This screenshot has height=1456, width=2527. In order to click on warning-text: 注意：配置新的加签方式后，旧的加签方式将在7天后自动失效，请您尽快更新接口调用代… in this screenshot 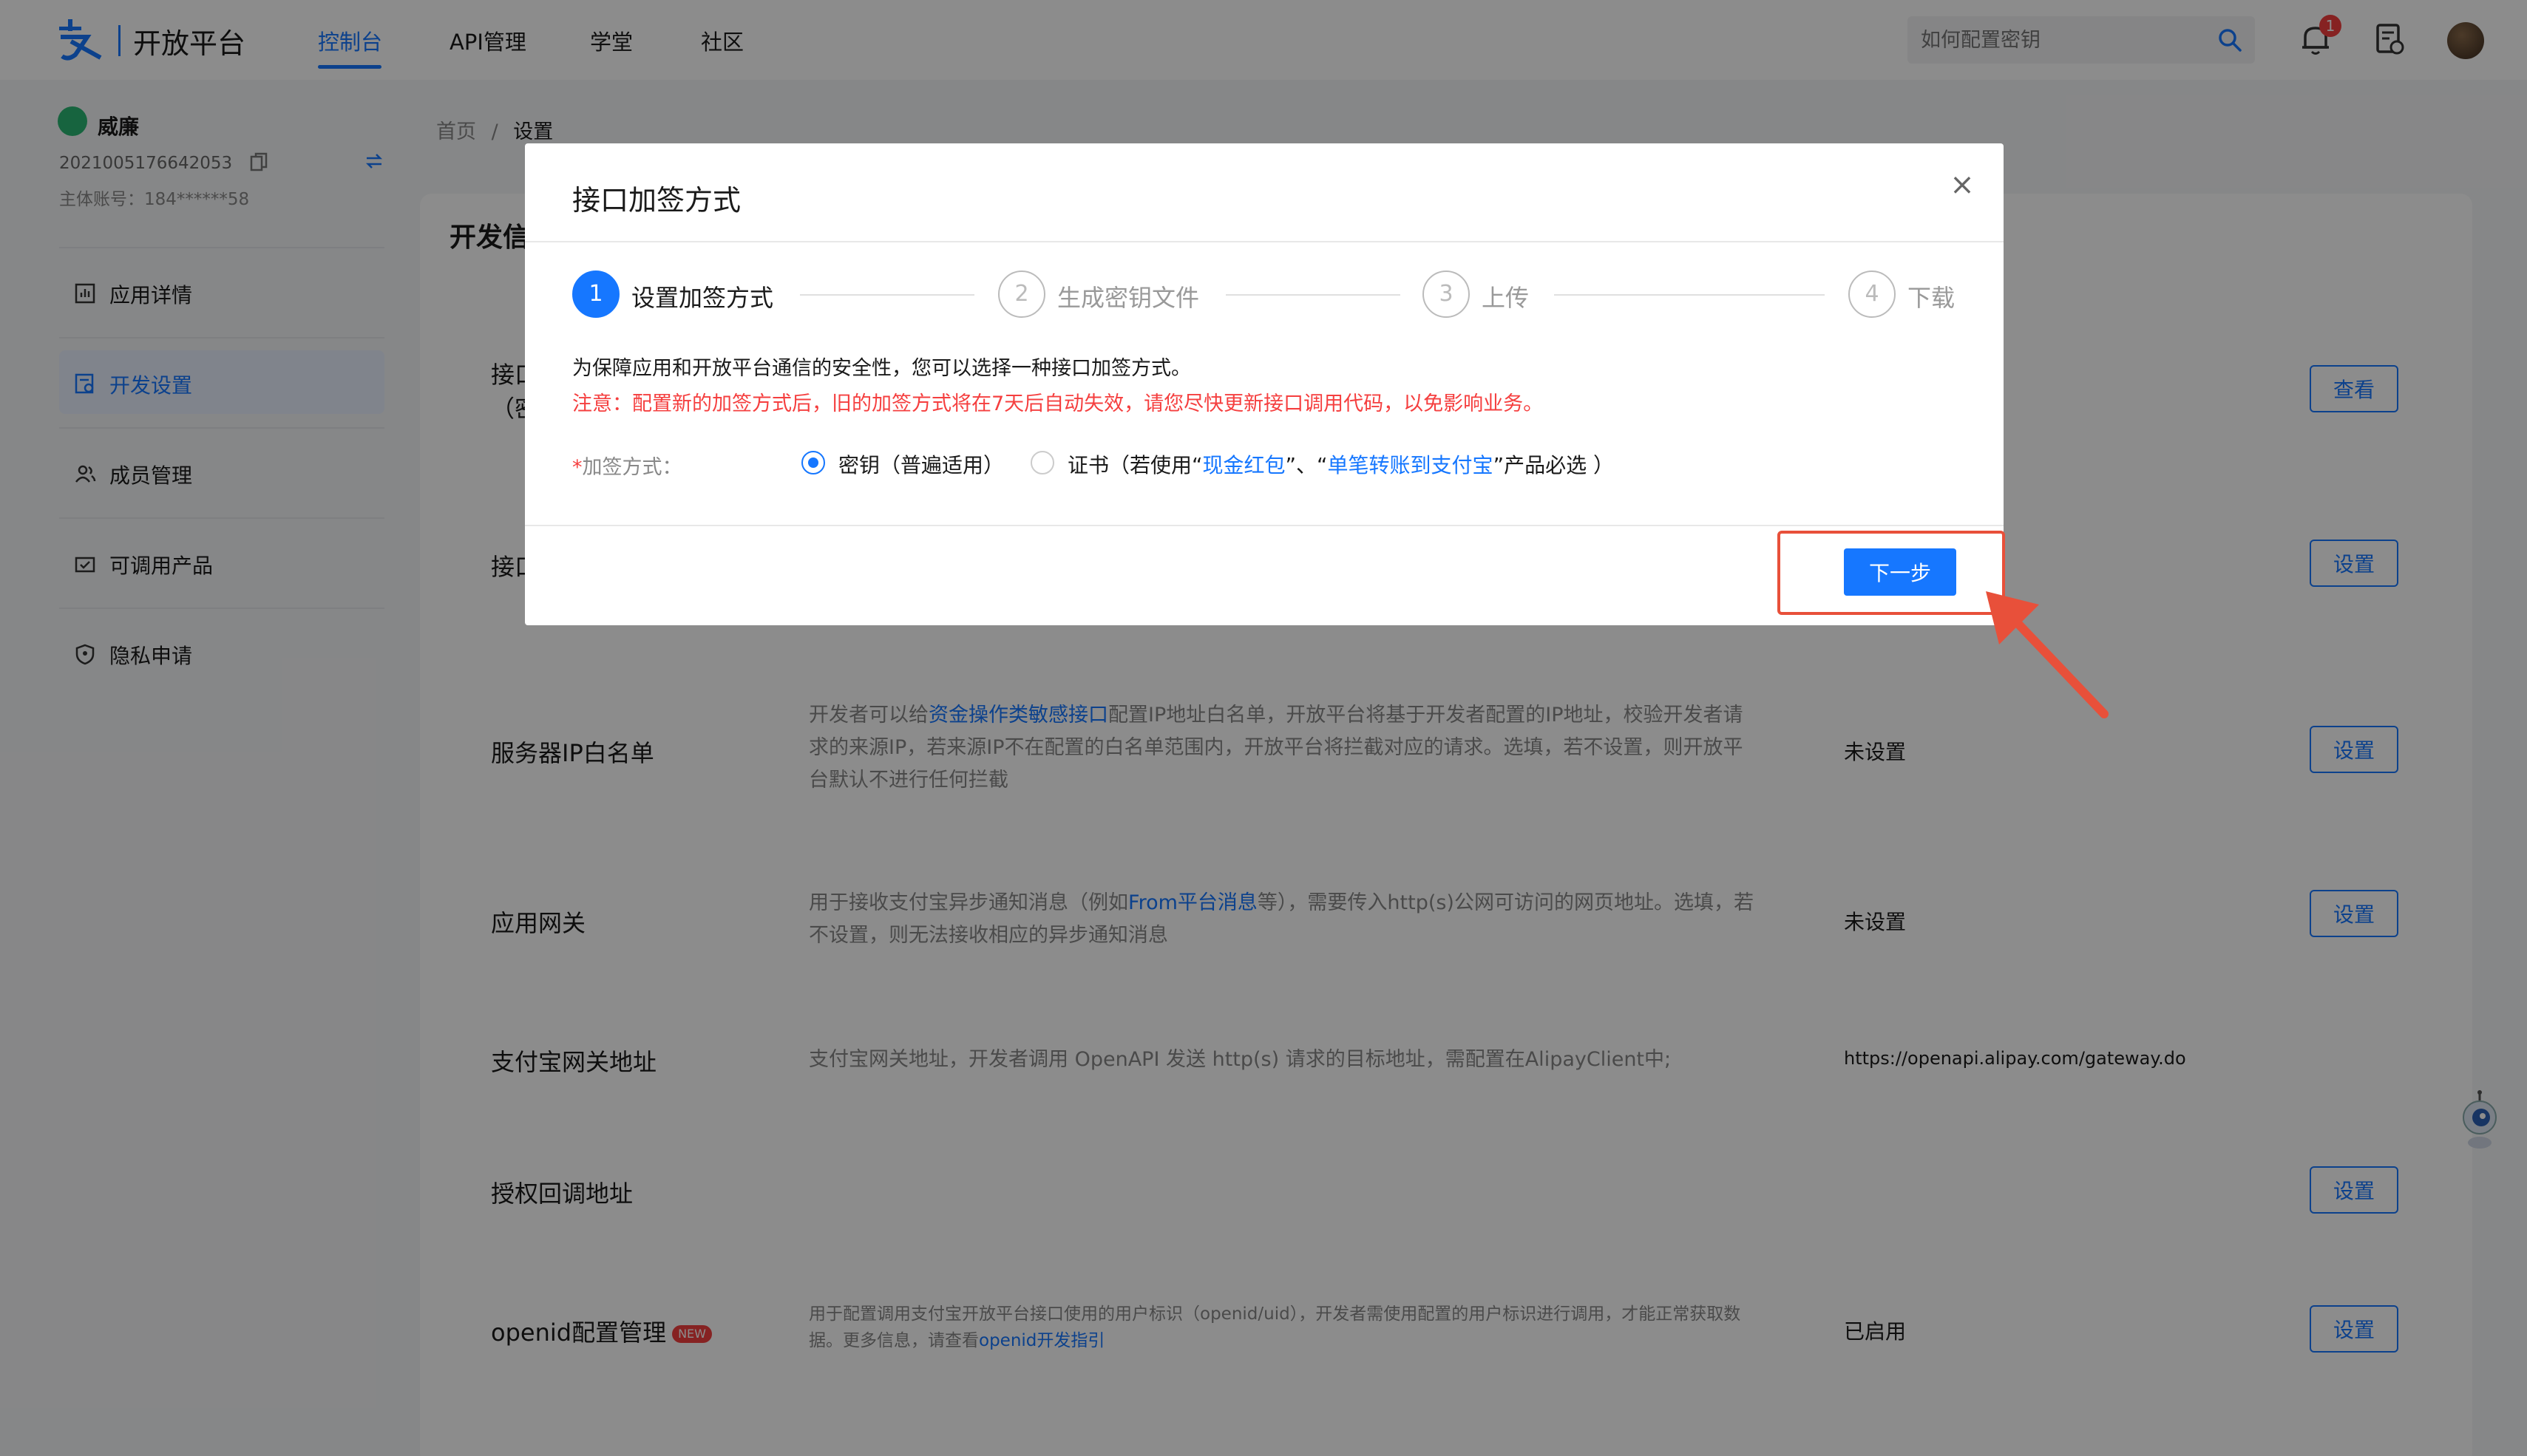, I will do `click(1058, 403)`.